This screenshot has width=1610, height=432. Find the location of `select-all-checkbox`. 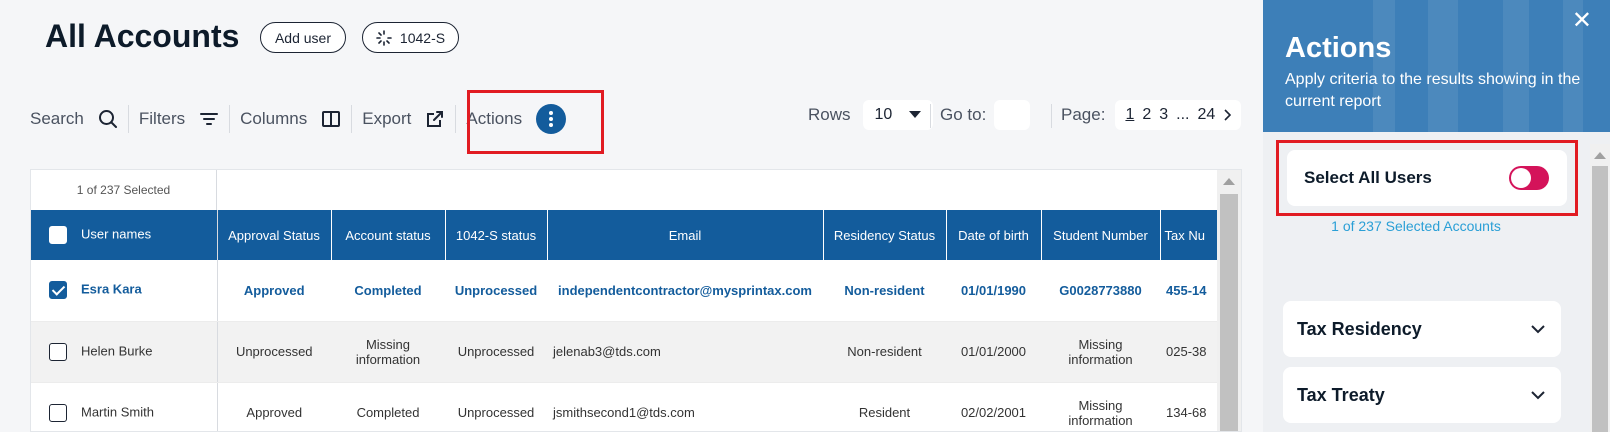

select-all-checkbox is located at coordinates (58, 235).